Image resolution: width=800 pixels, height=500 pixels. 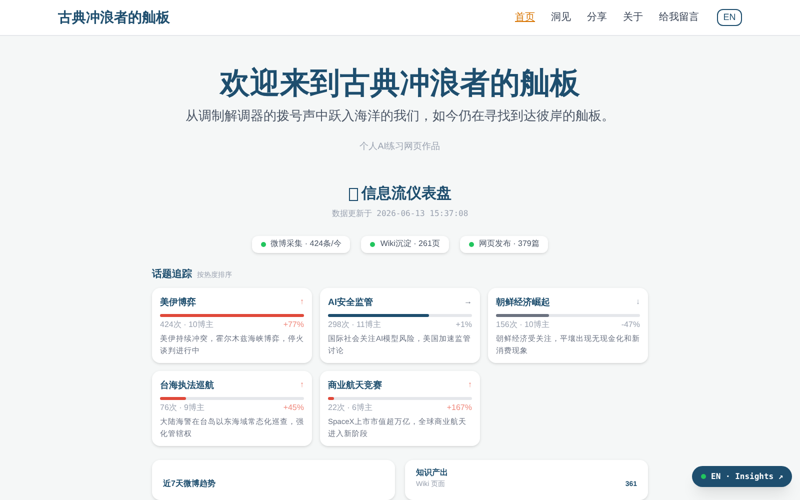 I want to click on nav-link: 分享, so click(x=597, y=17).